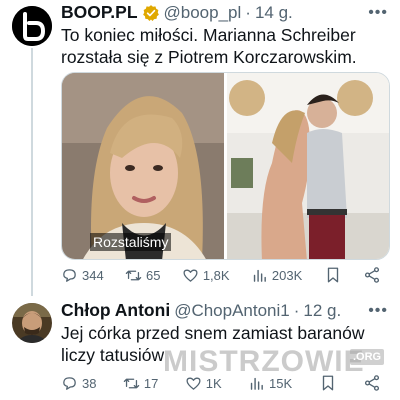 The image size is (400, 400). What do you see at coordinates (89, 383) in the screenshot?
I see `reply-count: 38` at bounding box center [89, 383].